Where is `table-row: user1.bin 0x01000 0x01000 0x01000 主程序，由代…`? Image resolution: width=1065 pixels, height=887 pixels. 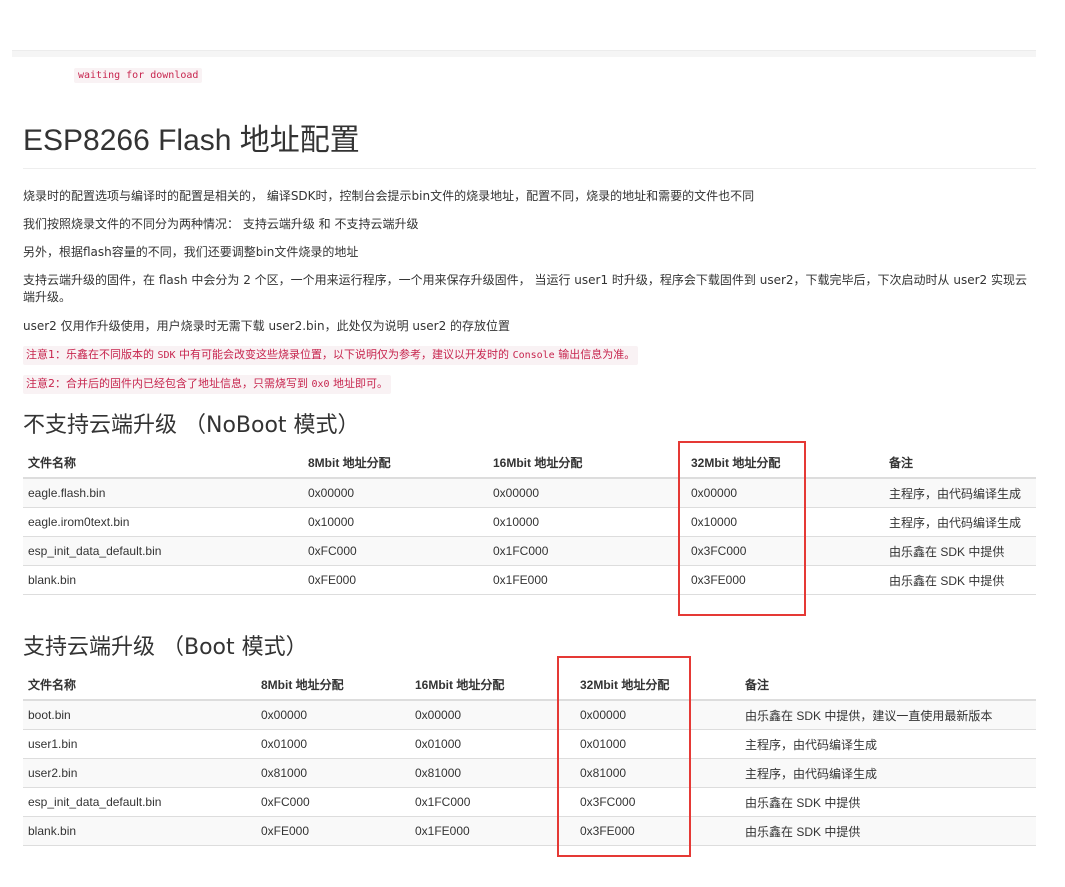 table-row: user1.bin 0x01000 0x01000 0x01000 主程序，由代… is located at coordinates (529, 744).